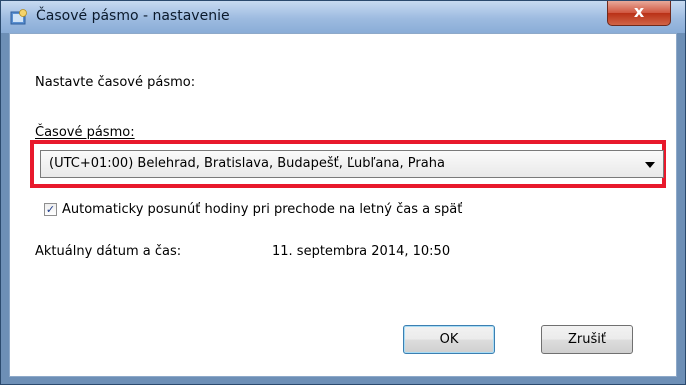  Describe the element at coordinates (650, 165) in the screenshot. I see `chevron-down-icon` at that location.